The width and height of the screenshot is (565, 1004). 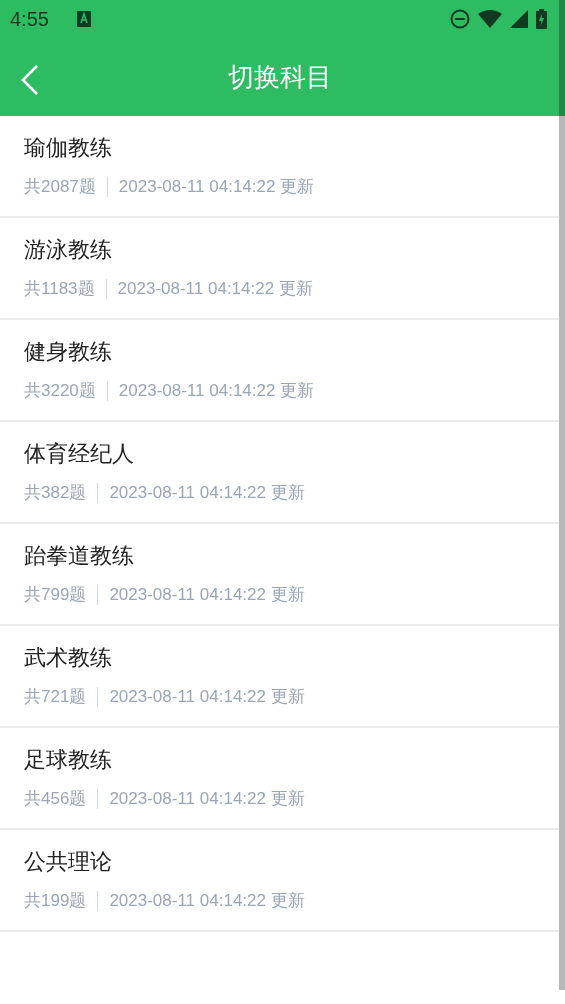 What do you see at coordinates (55, 697) in the screenshot?
I see `question-count: 共721题` at bounding box center [55, 697].